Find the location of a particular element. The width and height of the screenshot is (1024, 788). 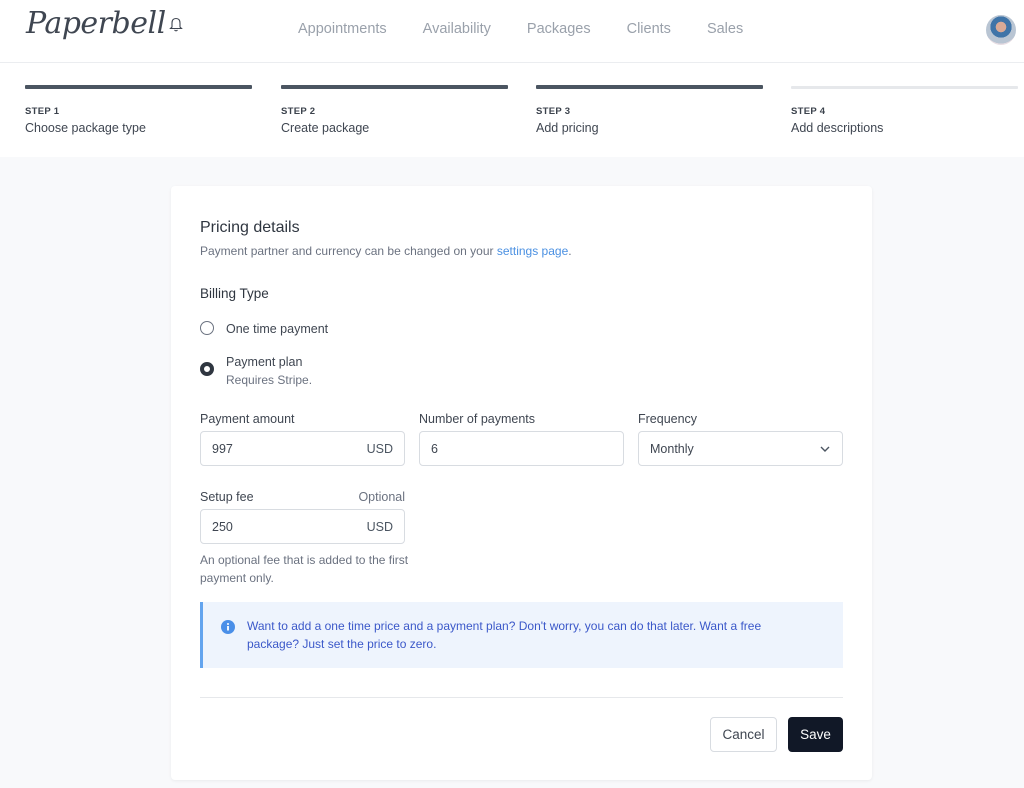

divider is located at coordinates (521, 697).